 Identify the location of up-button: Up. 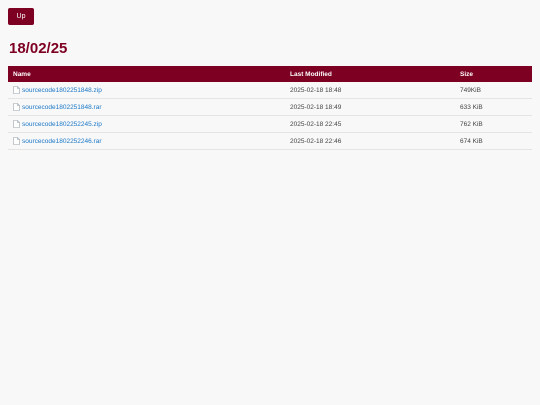
(21, 16).